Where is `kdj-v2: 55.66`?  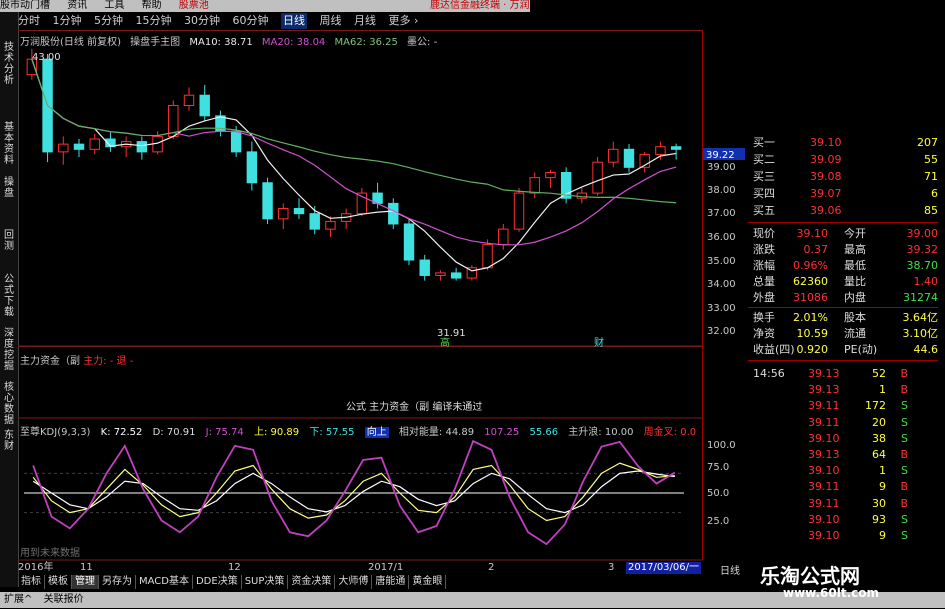 kdj-v2: 55.66 is located at coordinates (544, 432).